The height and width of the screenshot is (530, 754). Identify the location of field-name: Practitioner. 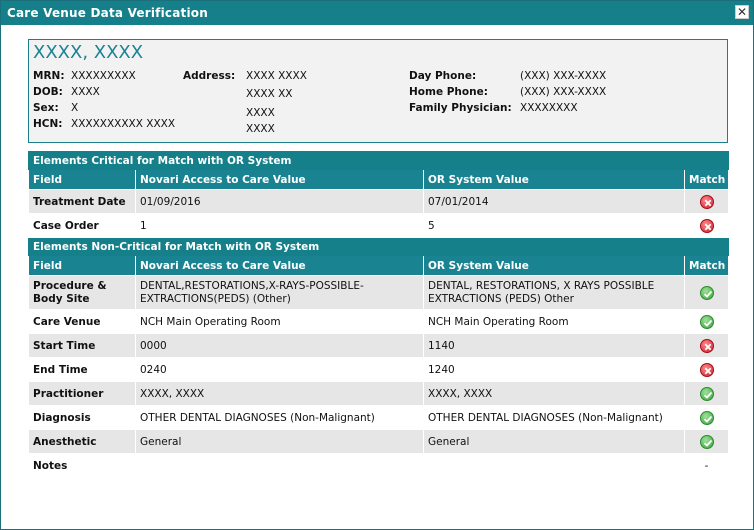
(82, 393).